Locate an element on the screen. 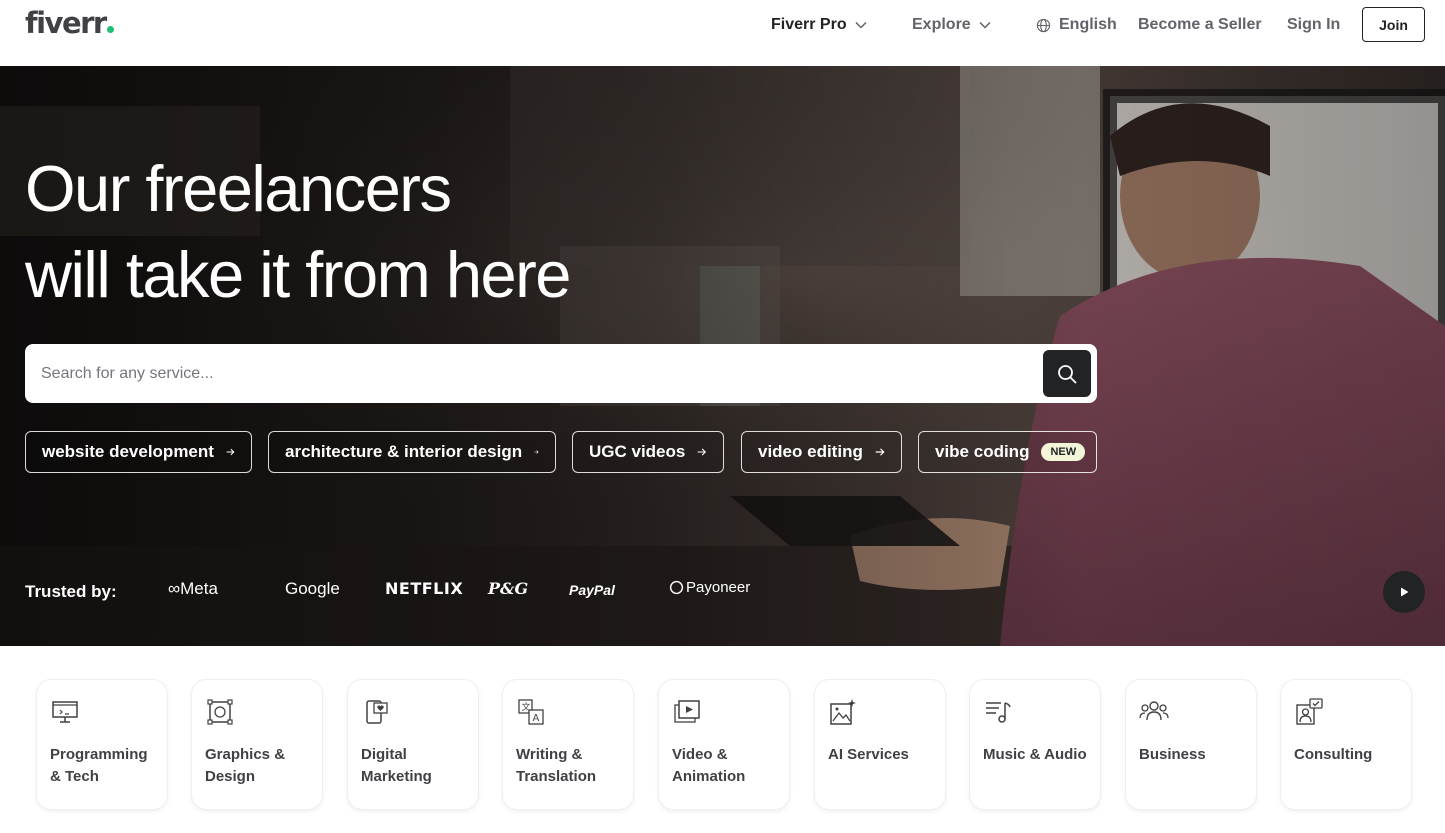 This screenshot has width=1445, height=833. netflix-logo: NETFLIX is located at coordinates (424, 588).